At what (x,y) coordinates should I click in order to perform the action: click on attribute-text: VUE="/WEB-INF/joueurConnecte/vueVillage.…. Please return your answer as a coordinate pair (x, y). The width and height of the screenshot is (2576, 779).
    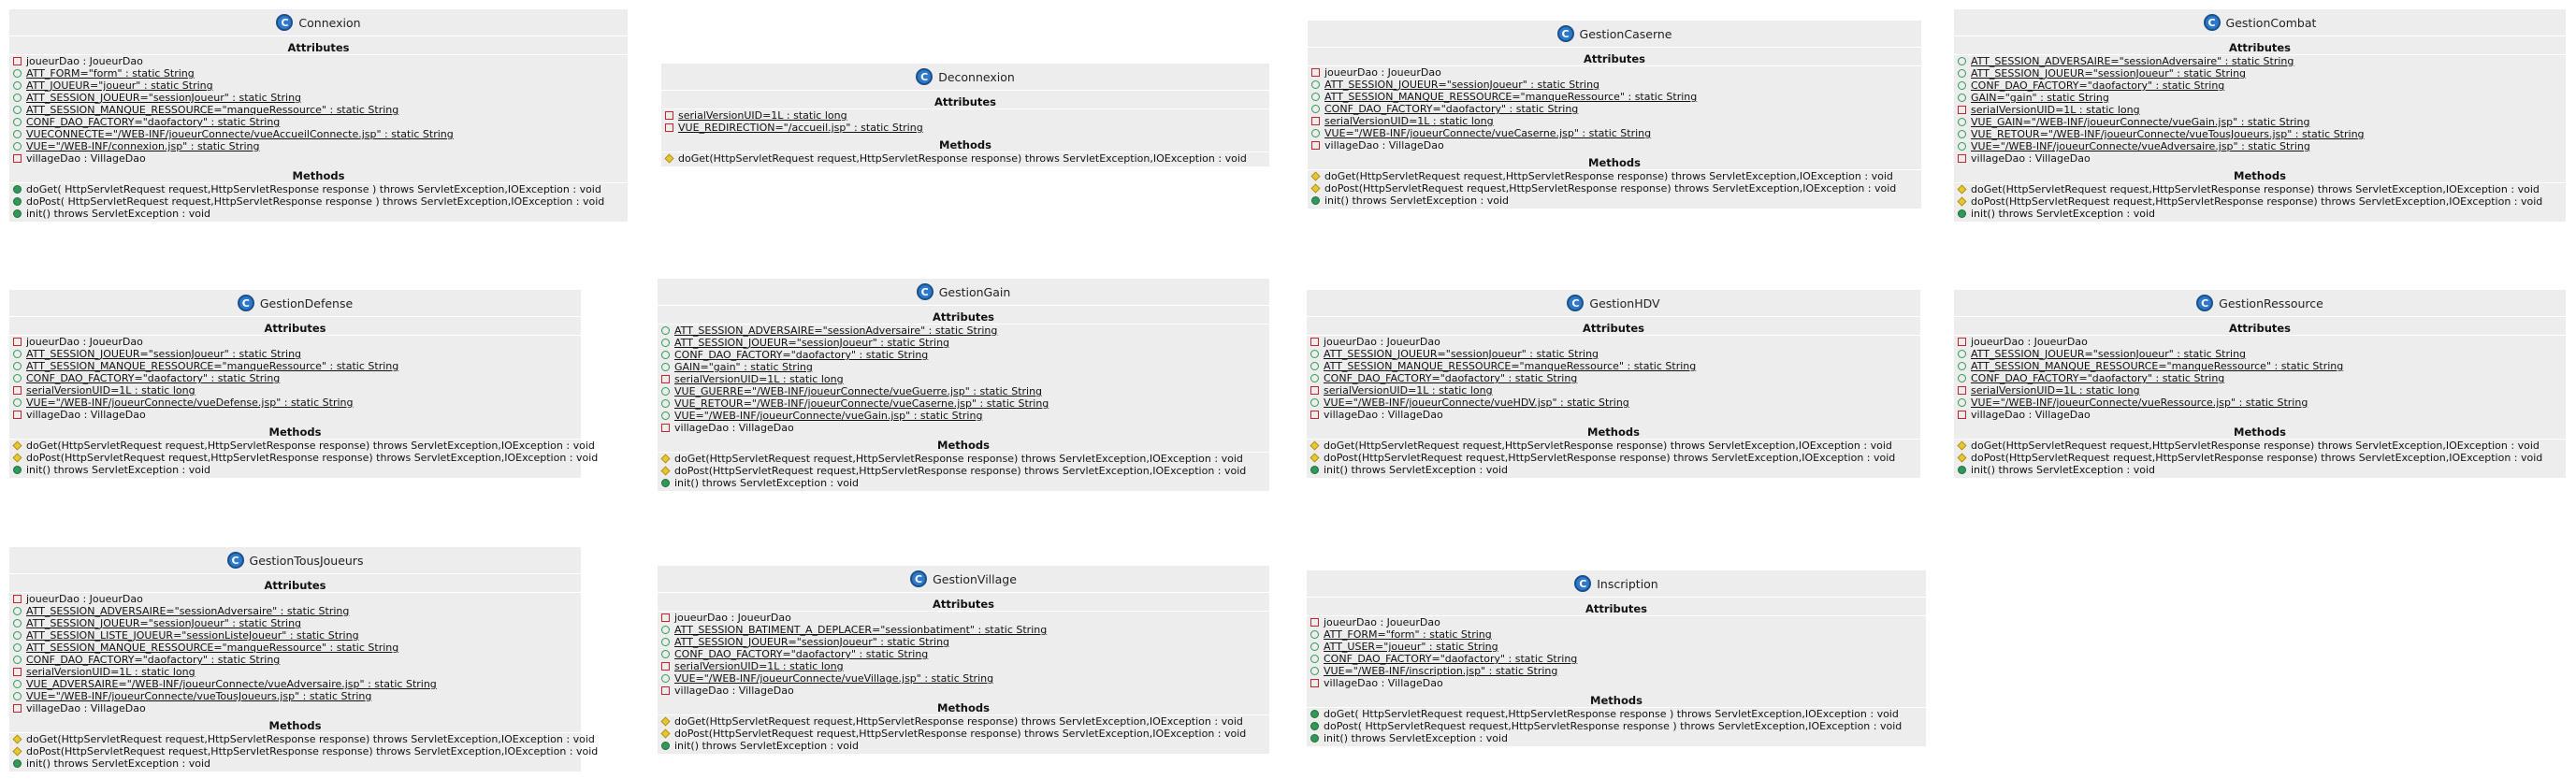
    Looking at the image, I should click on (834, 678).